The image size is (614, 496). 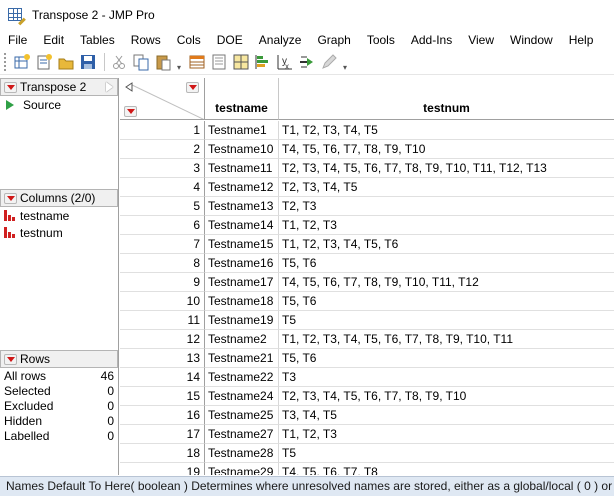 I want to click on table-row: 2 Testname10 T4, T5, T6, T7, T8, T9, T10, so click(x=367, y=149).